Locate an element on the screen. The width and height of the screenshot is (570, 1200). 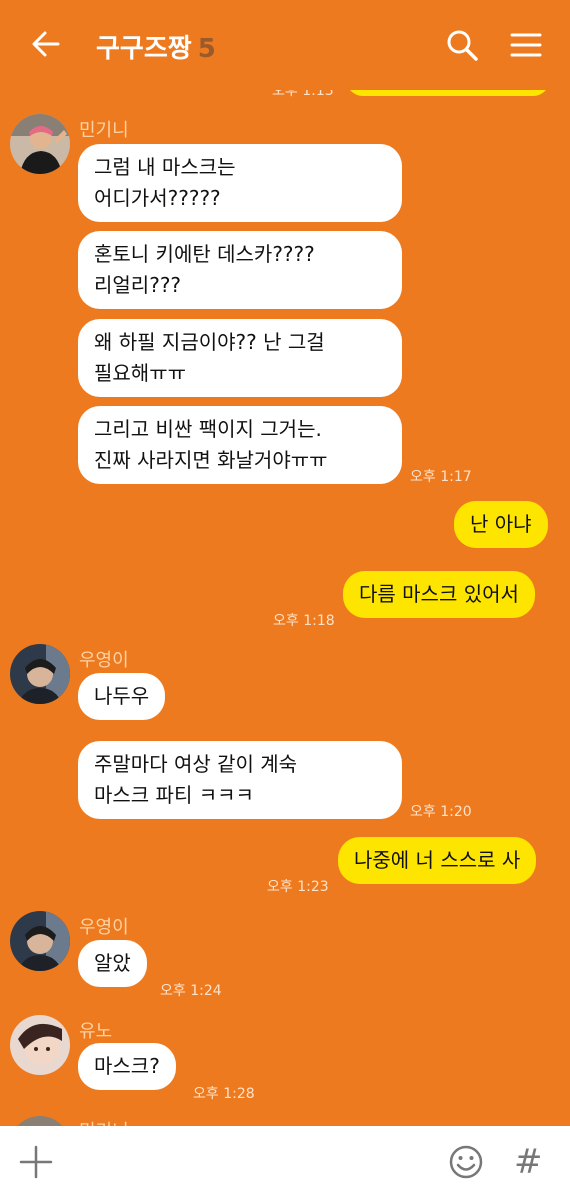
message-bubble: 그리고 비싼 팩이지 그거는. 진짜 사라지면 화날거야ㅠㅠ is located at coordinates (240, 445).